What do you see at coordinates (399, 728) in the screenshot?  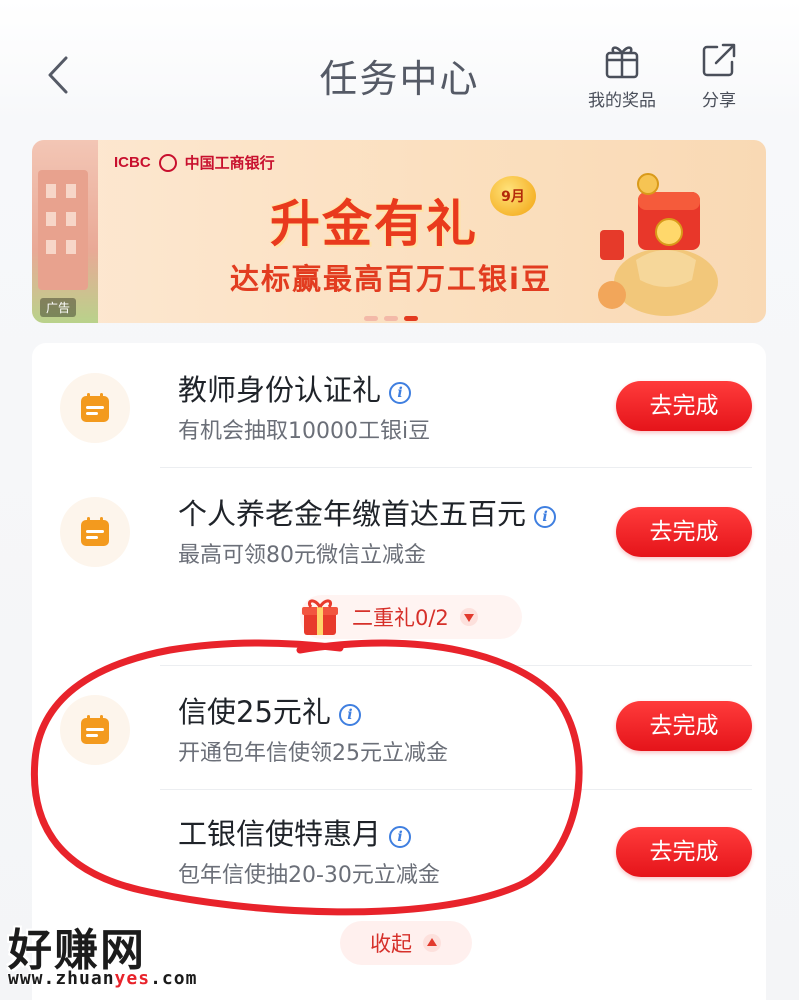 I see `task-item: 信使25元礼 i 开通包年信使领25元立减金 去完成` at bounding box center [399, 728].